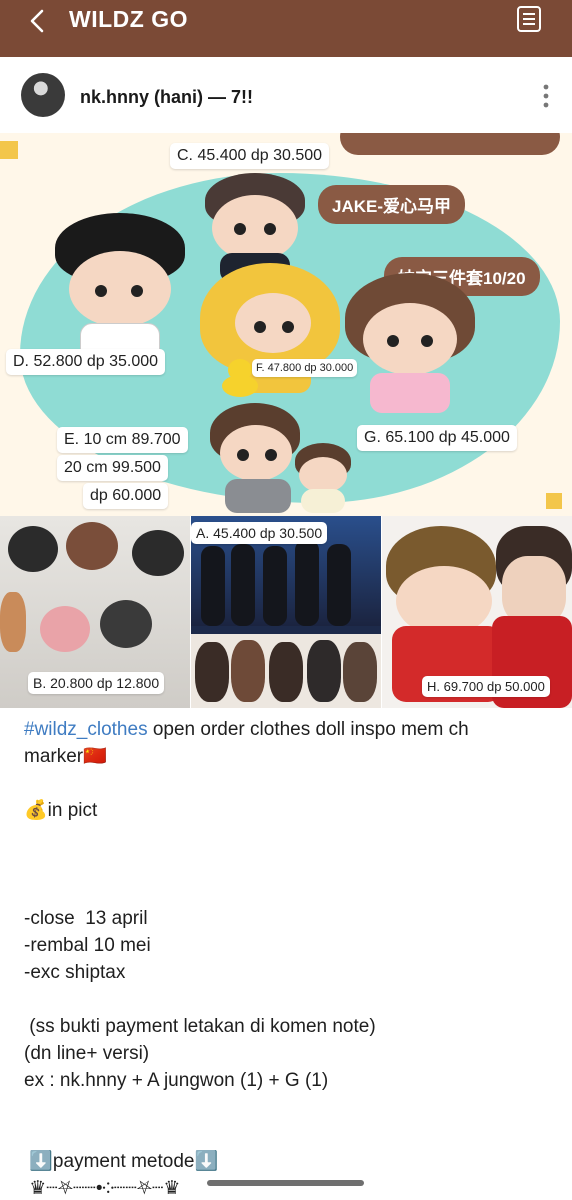 The height and width of the screenshot is (1200, 572). What do you see at coordinates (86, 918) in the screenshot?
I see `caption-line: -close 13 april` at bounding box center [86, 918].